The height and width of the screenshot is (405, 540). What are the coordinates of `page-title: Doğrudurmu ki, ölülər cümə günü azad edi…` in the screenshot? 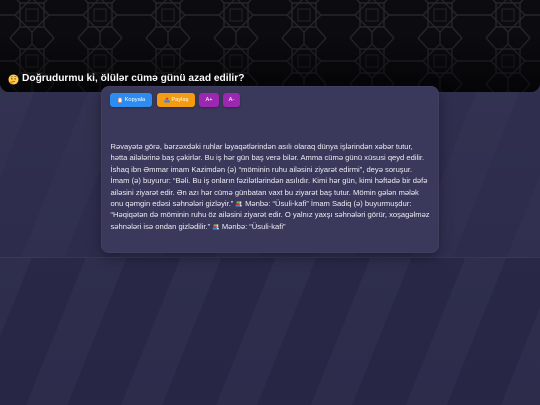 It's located at (126, 79).